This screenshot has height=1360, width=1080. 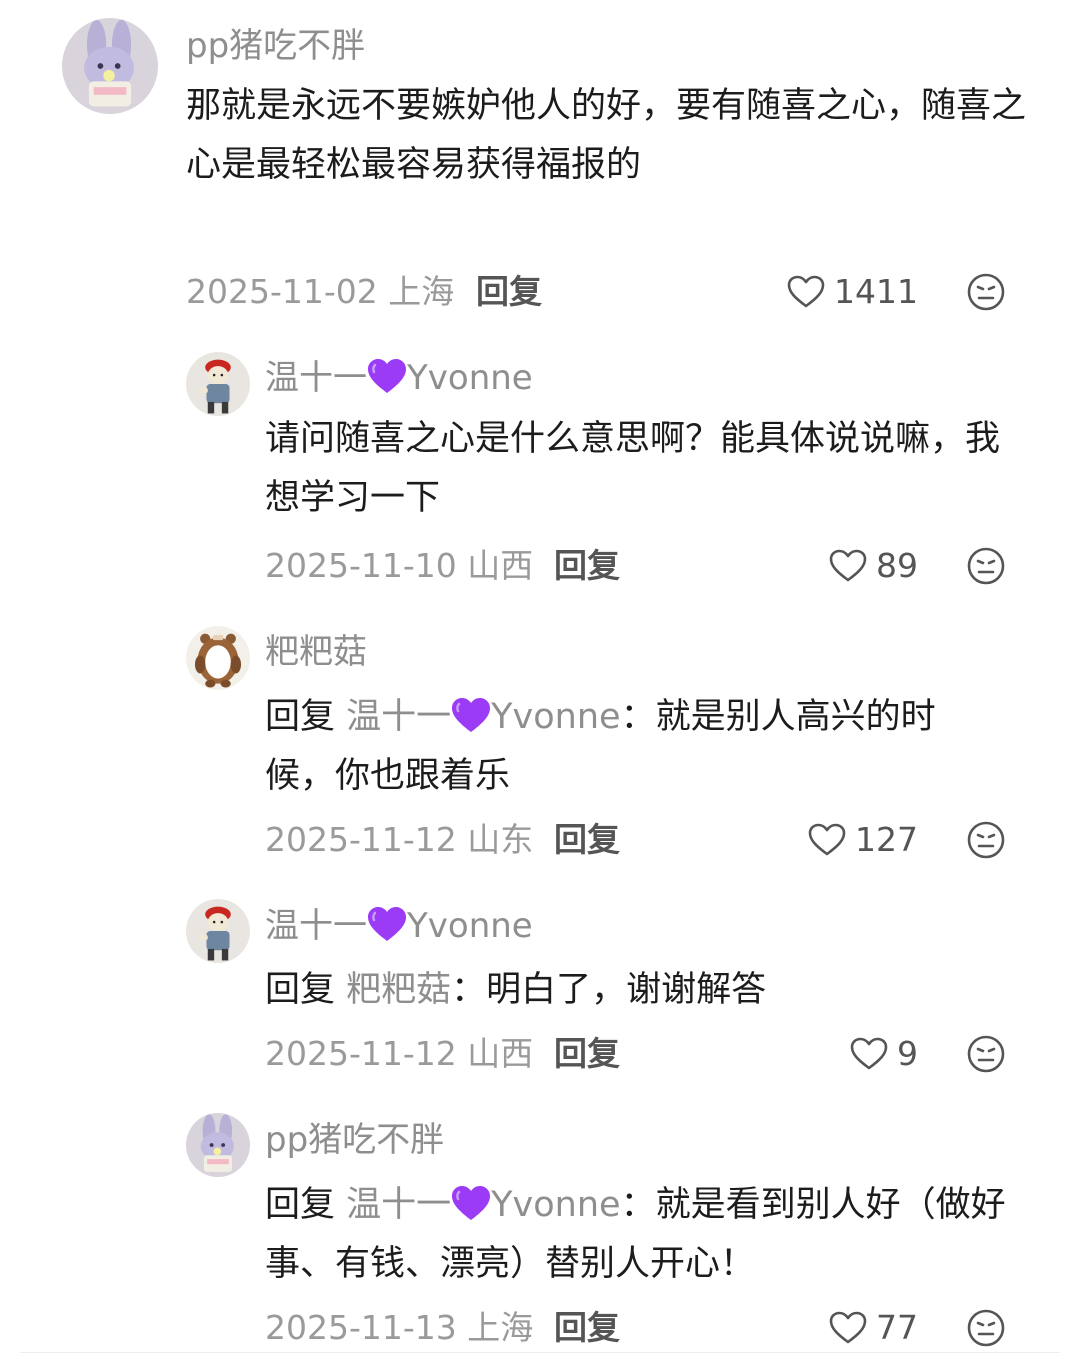 I want to click on comment-text: 请问随喜之心是什么意思啊？能具体说说嘛，我想学习一下, so click(x=633, y=468).